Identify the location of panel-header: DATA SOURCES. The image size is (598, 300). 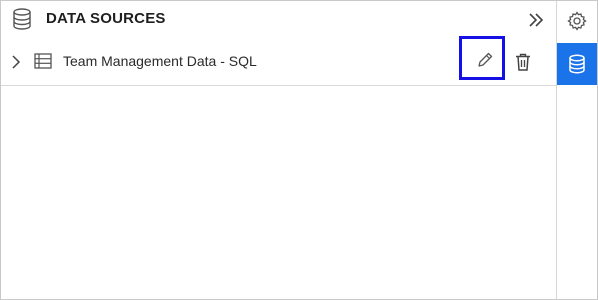
(278, 19).